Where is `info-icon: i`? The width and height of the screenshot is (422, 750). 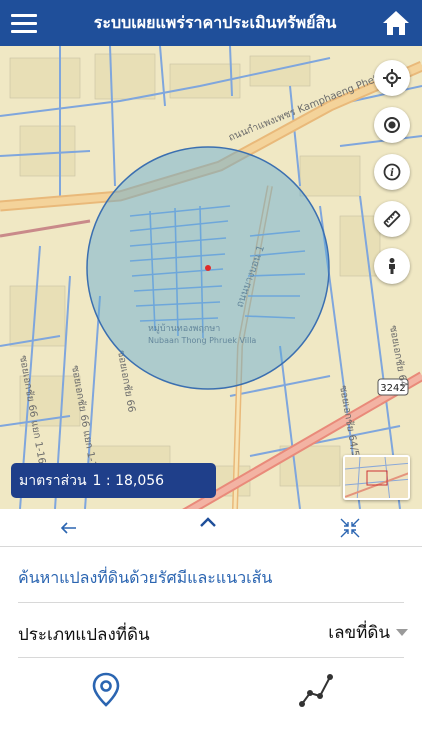
info-icon: i is located at coordinates (392, 172).